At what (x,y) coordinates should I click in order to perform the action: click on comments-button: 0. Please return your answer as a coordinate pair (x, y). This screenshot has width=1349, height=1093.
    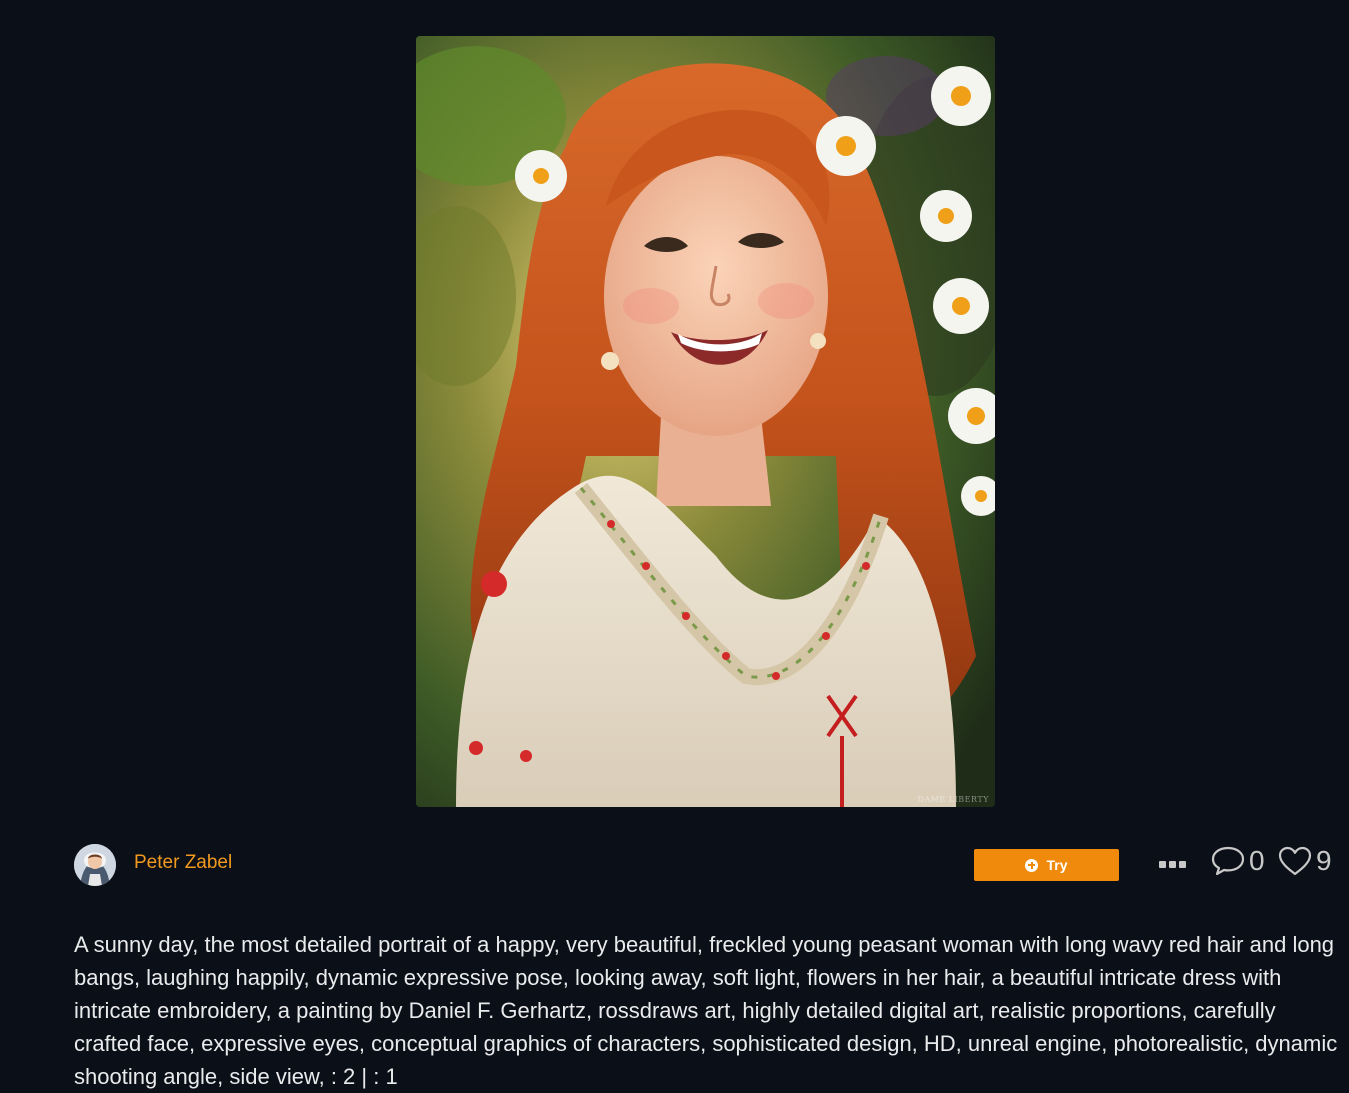
    Looking at the image, I should click on (1237, 861).